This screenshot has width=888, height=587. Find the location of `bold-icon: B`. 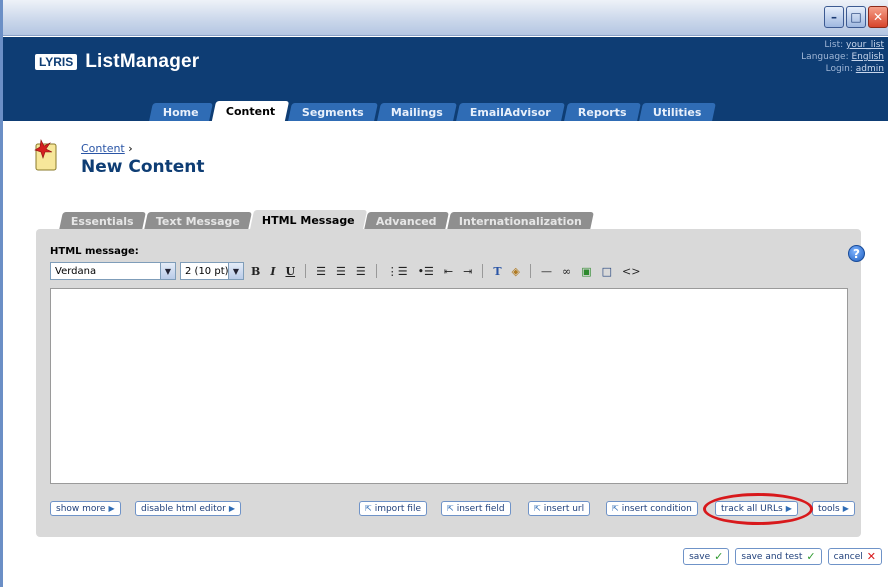

bold-icon: B is located at coordinates (255, 271).